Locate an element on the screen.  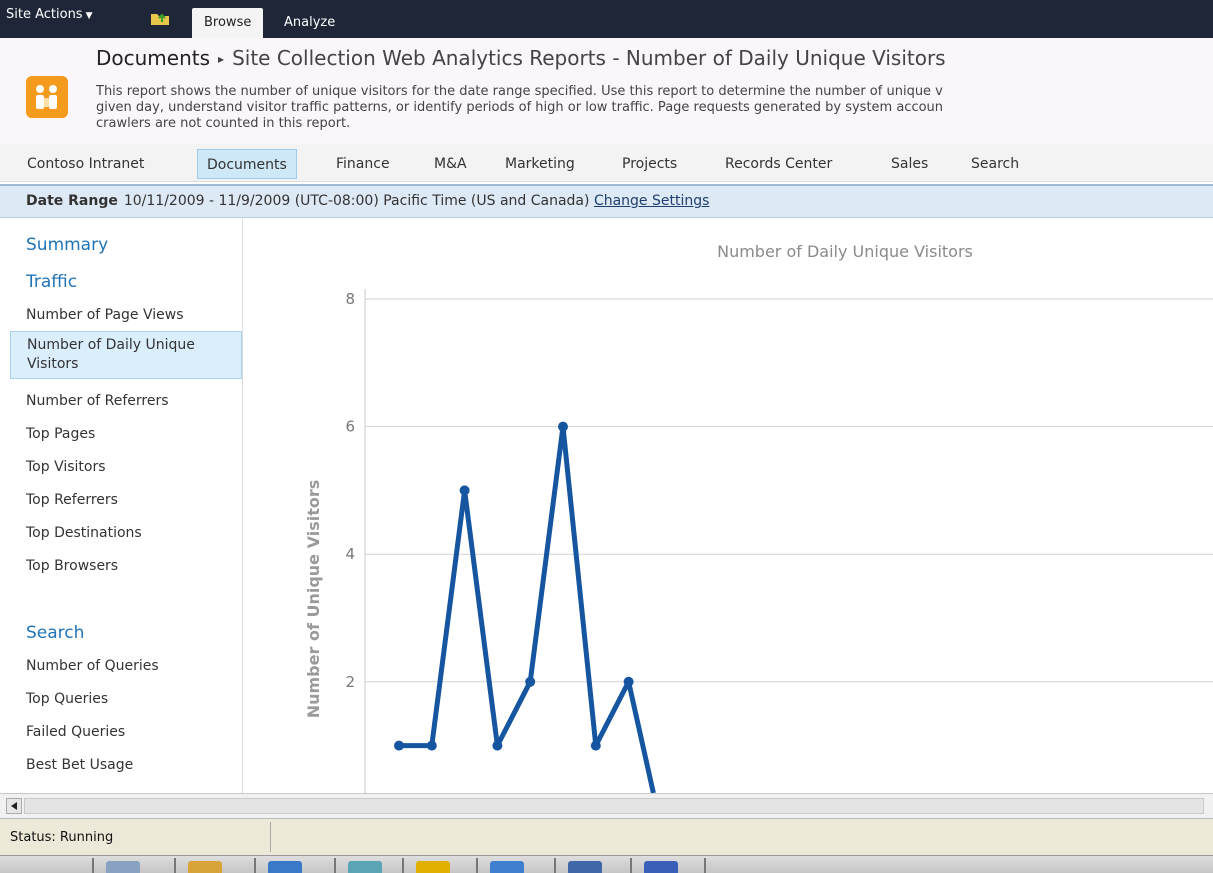
navigate-up-icon is located at coordinates (160, 18).